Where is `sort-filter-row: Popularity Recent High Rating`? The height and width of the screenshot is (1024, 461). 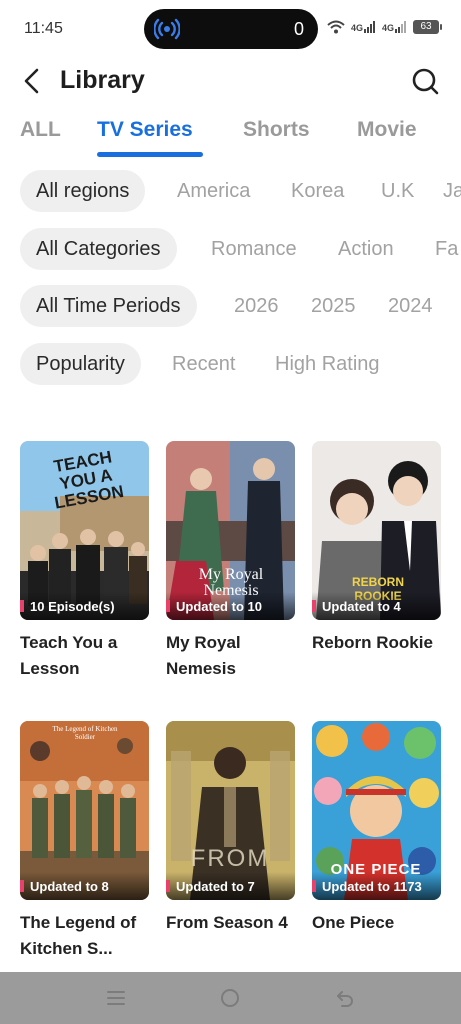 sort-filter-row: Popularity Recent High Rating is located at coordinates (230, 365).